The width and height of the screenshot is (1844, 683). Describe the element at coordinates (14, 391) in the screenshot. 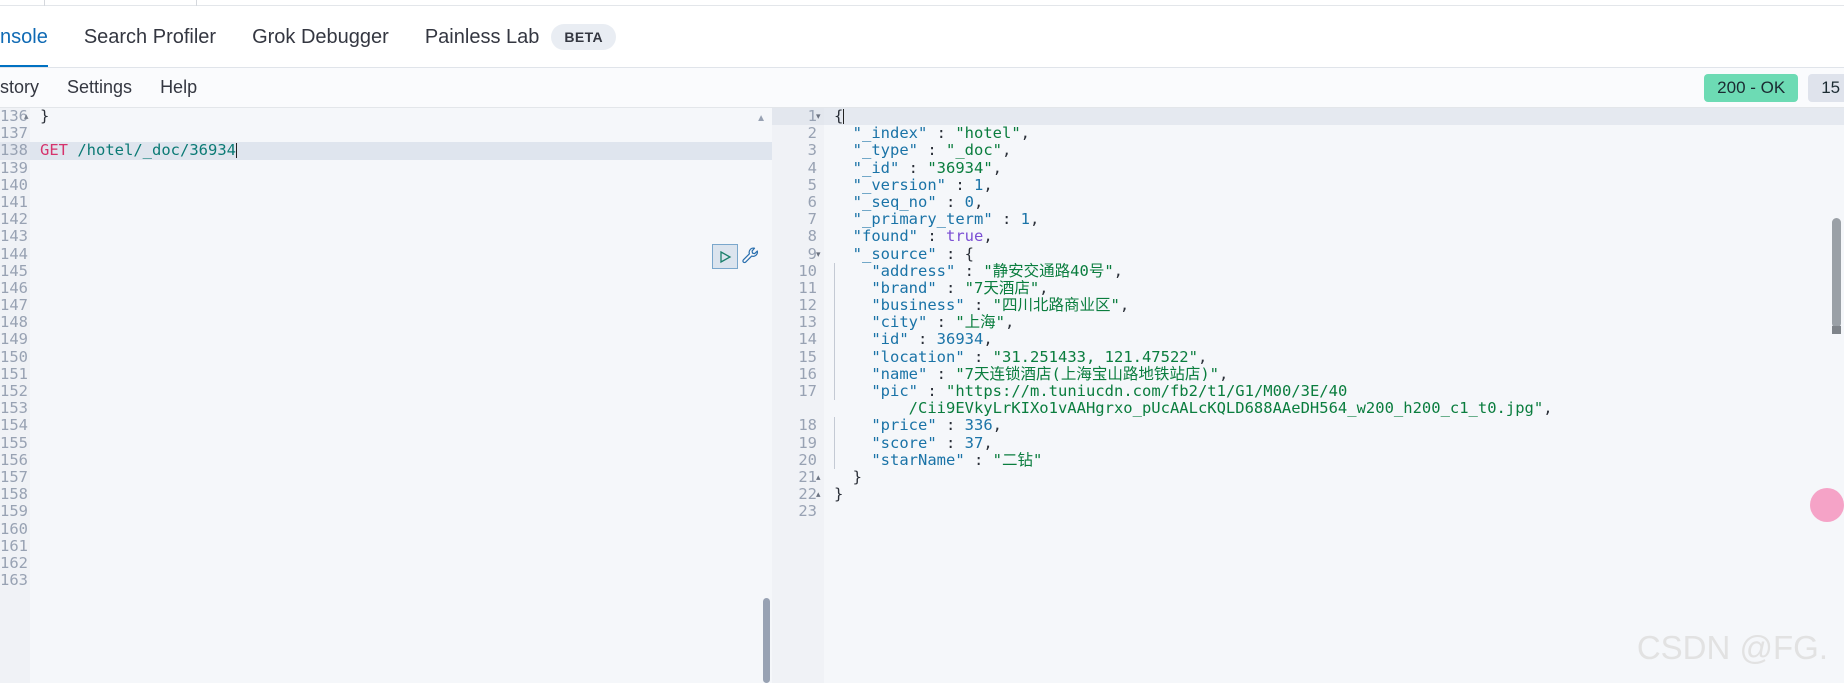

I see `editor-line-number: 152` at that location.